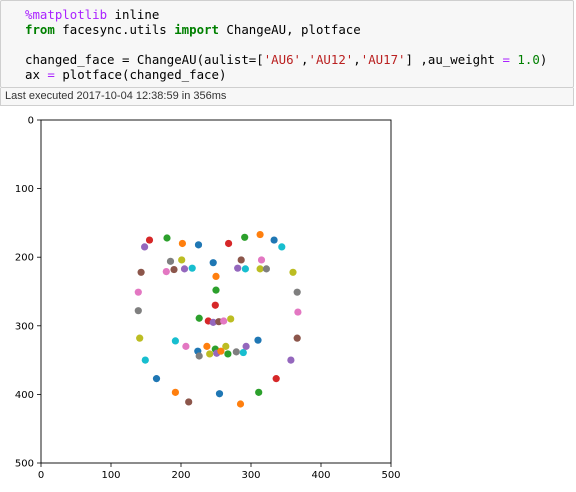 The image size is (576, 492). I want to click on code-token: 'AU17', so click(383, 59).